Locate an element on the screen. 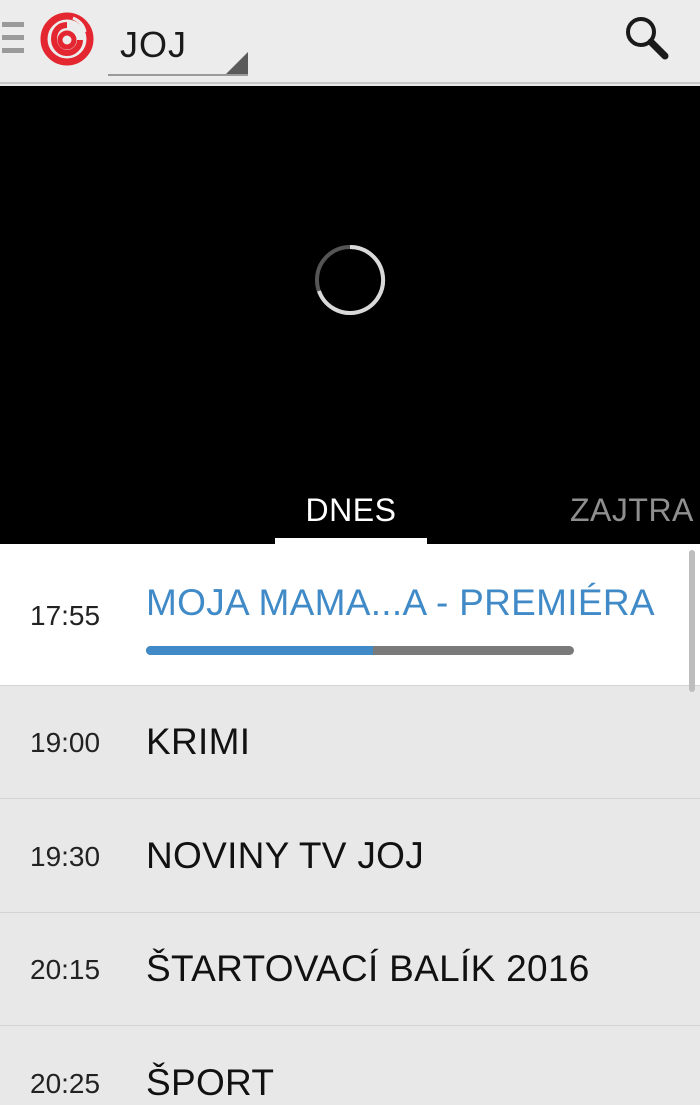 The height and width of the screenshot is (1105, 700). progress-fill is located at coordinates (259, 650).